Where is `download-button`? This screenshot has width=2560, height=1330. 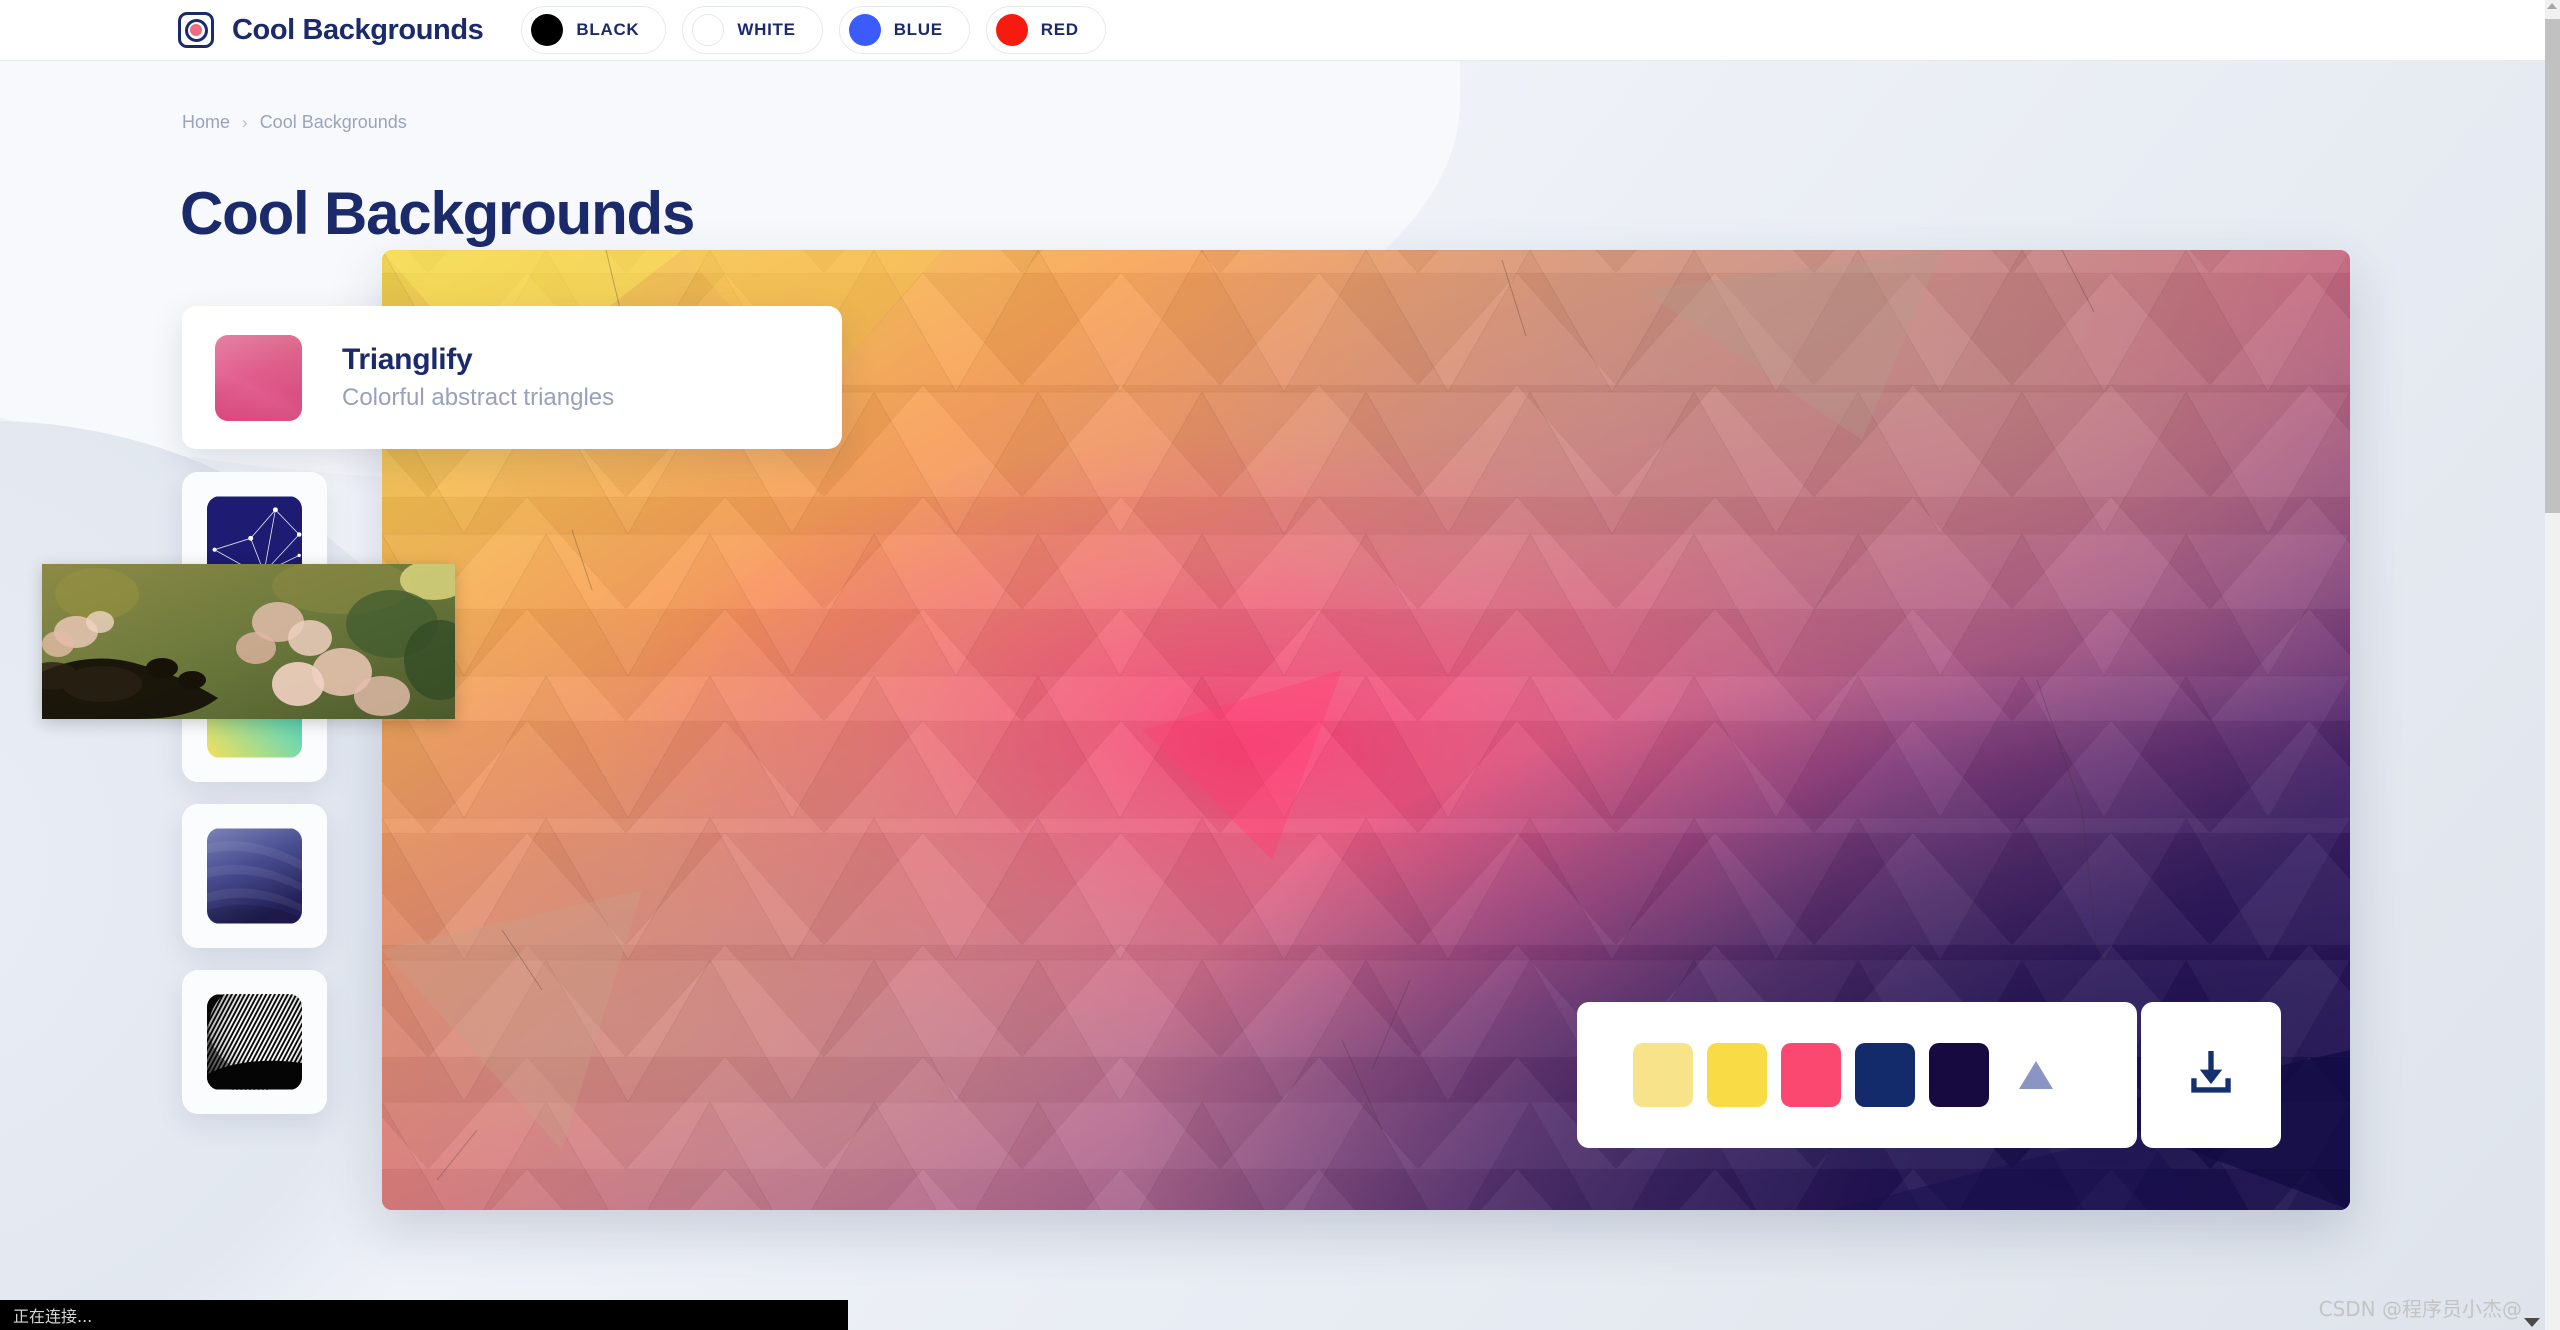
download-button is located at coordinates (2211, 1075).